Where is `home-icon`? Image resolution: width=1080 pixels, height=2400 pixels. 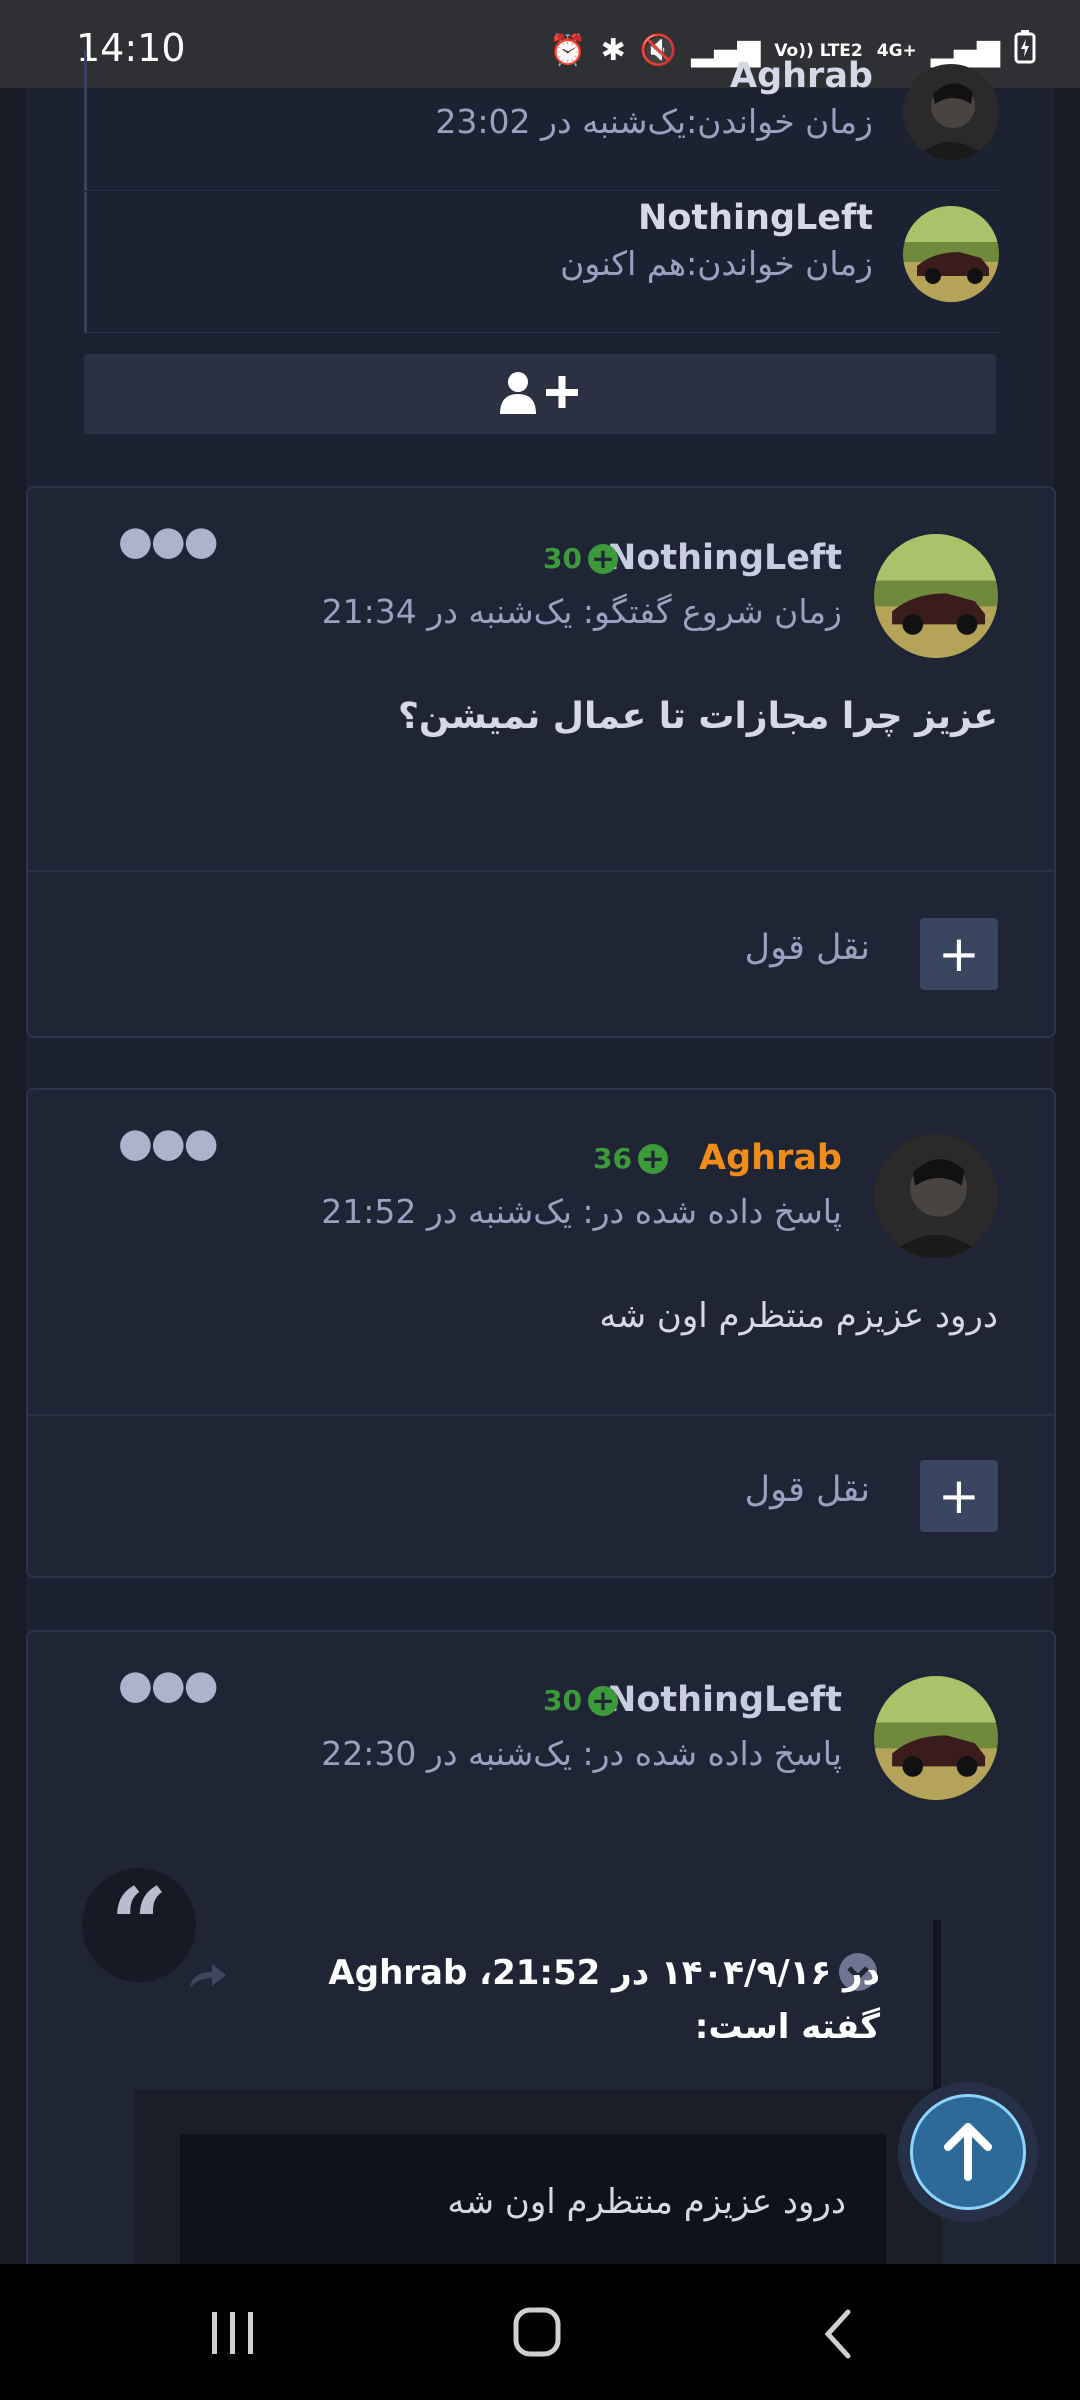
home-icon is located at coordinates (537, 2334).